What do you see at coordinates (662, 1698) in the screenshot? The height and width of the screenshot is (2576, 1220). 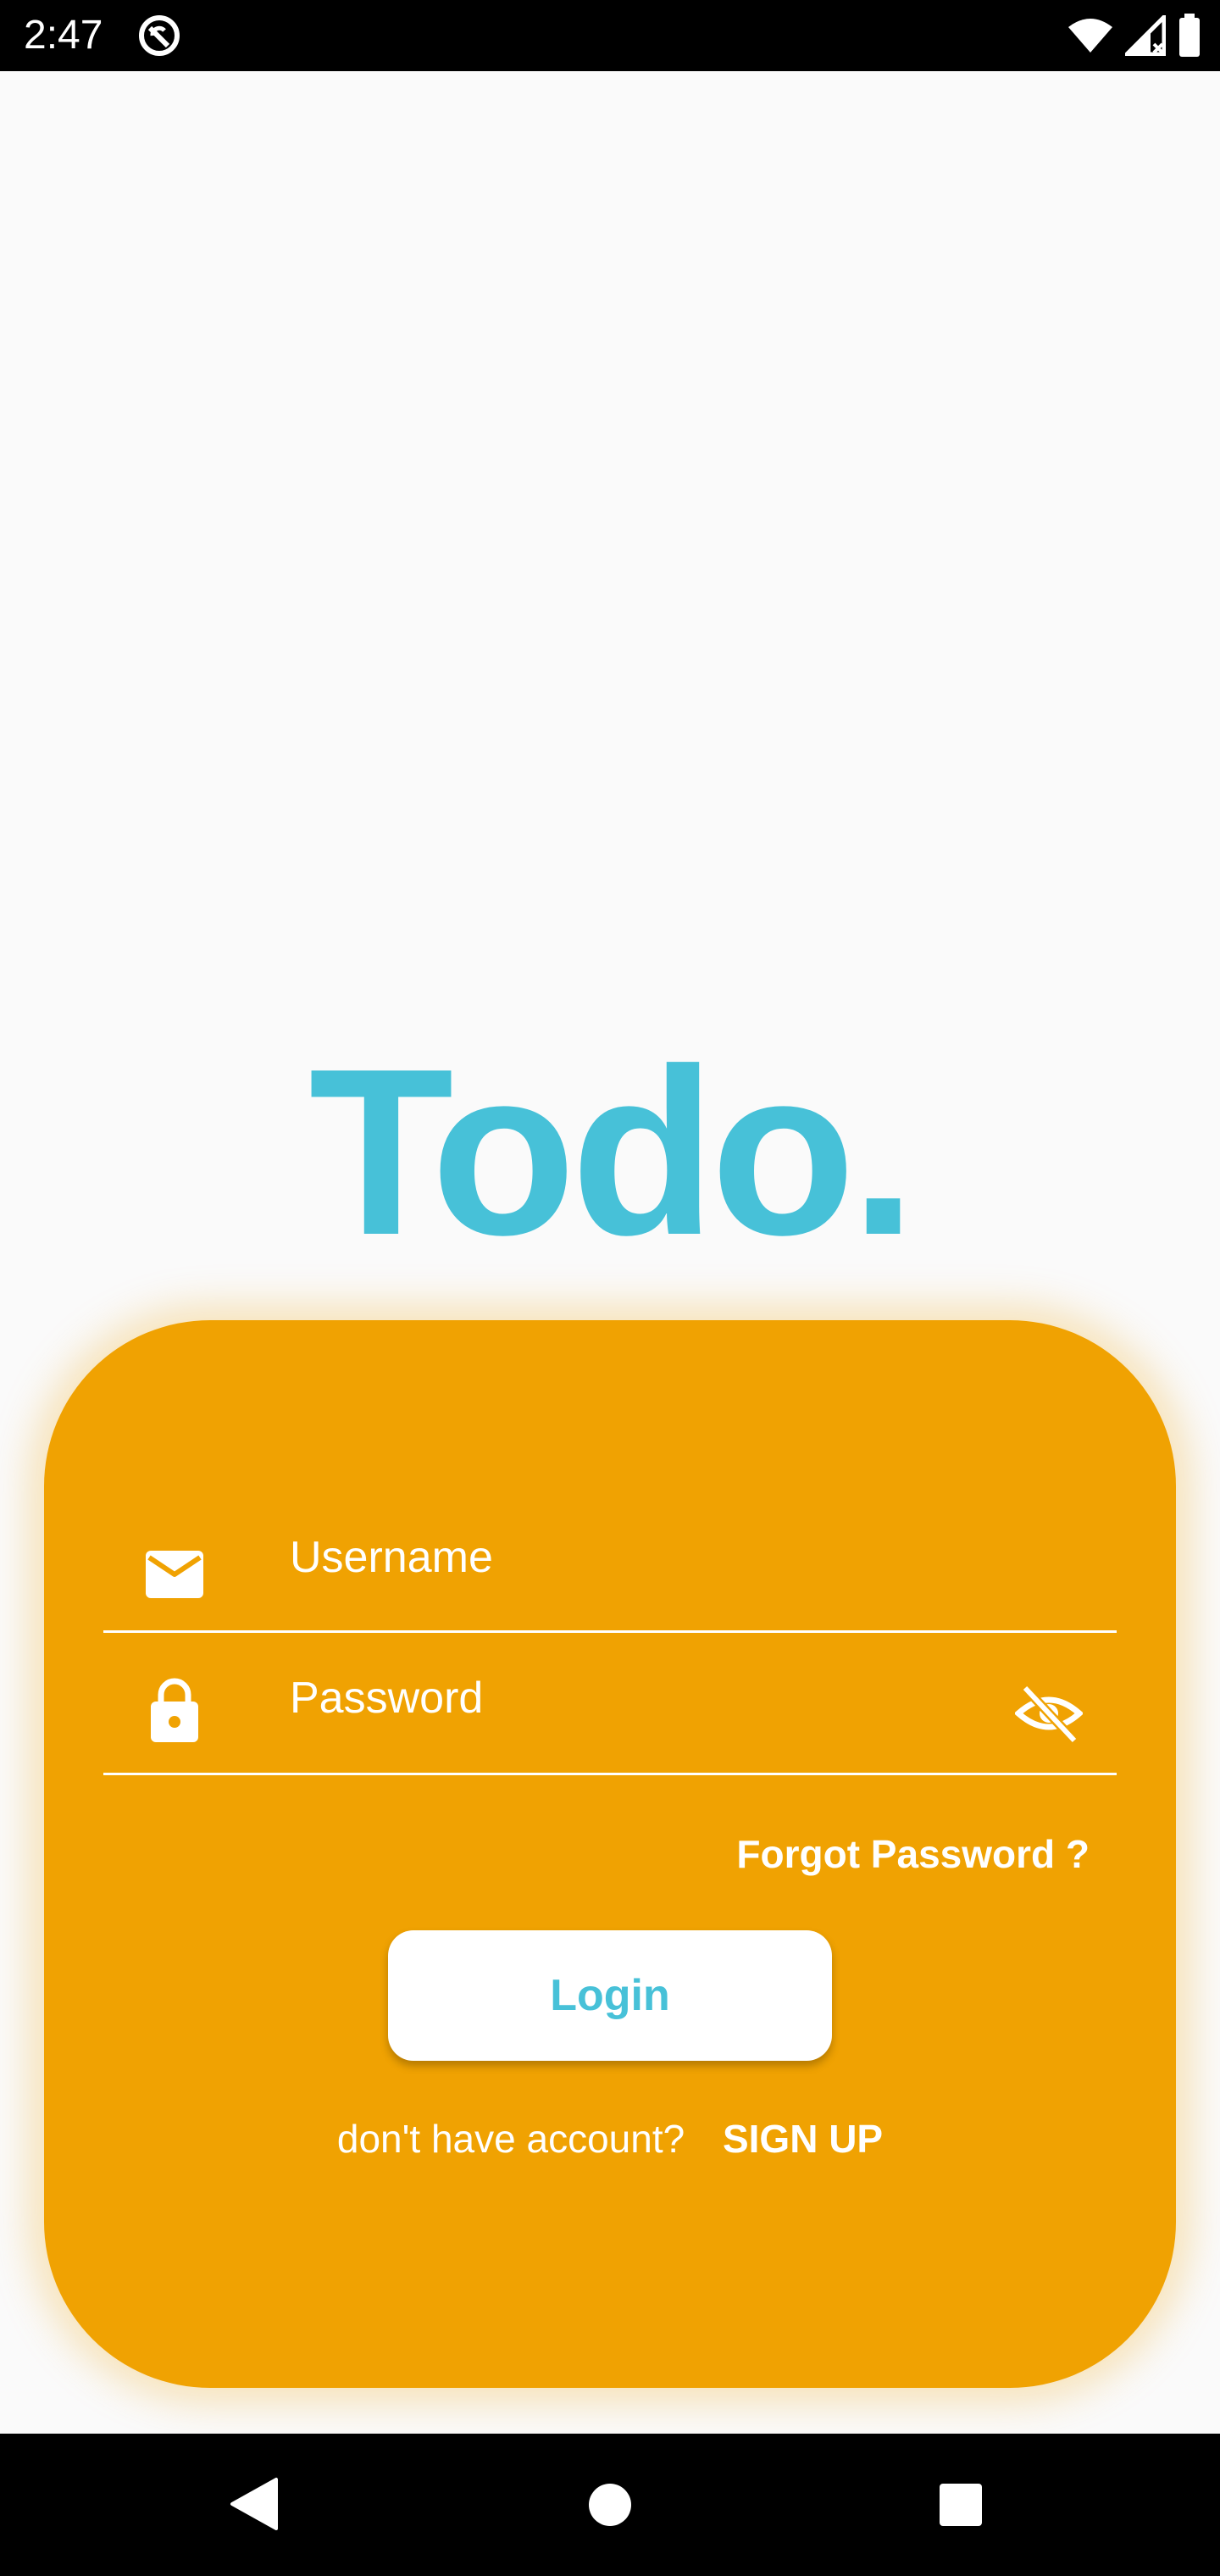 I see `password-input` at bounding box center [662, 1698].